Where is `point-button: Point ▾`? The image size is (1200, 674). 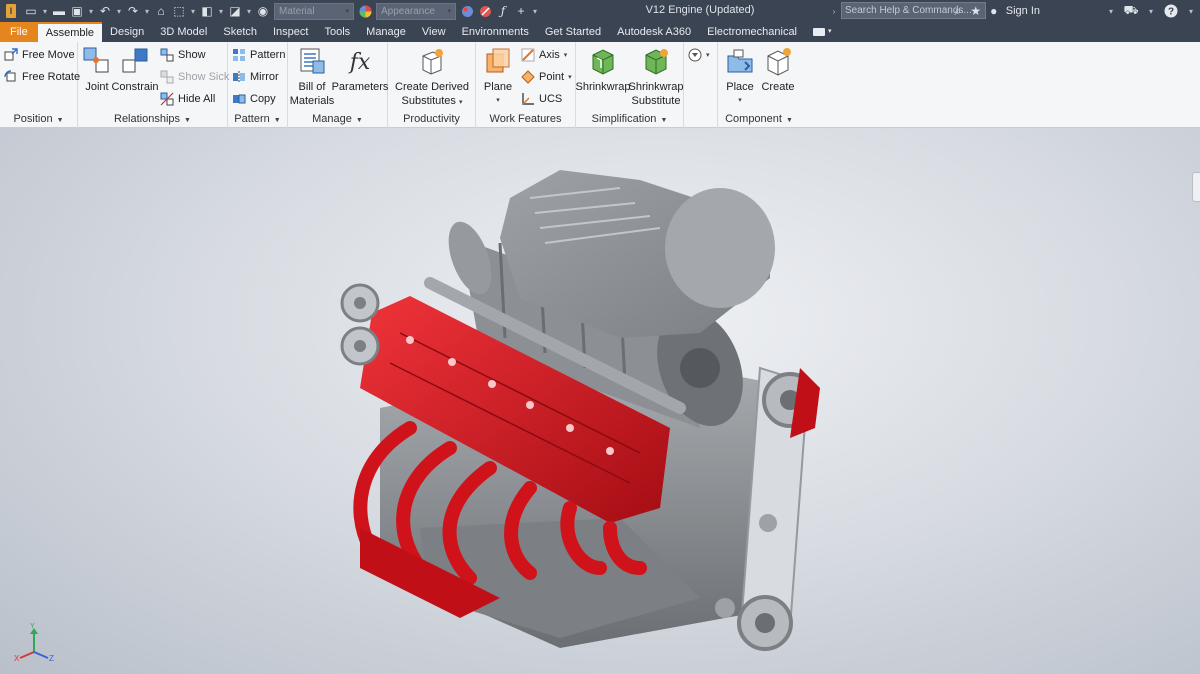
point-button: Point ▾ is located at coordinates (546, 77).